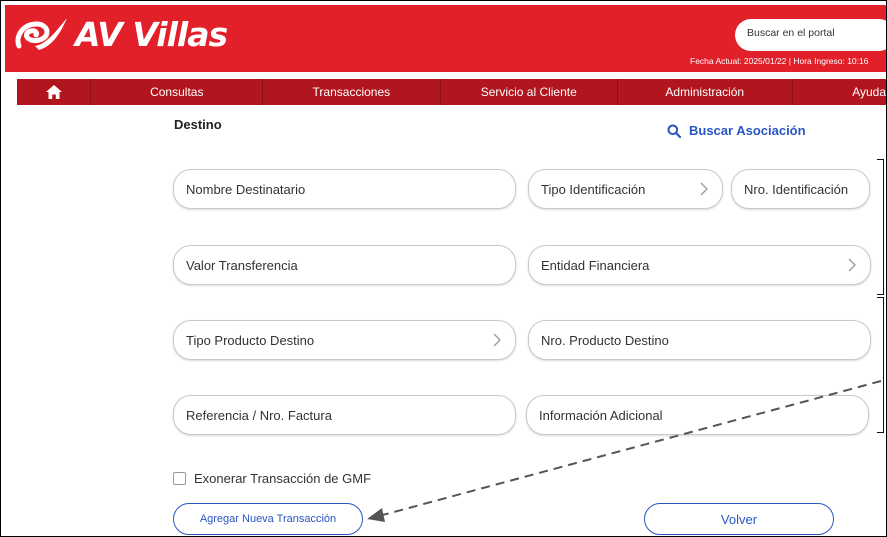 This screenshot has width=887, height=537. I want to click on gmf-label: Exonerar Transacción de GMF, so click(283, 478).